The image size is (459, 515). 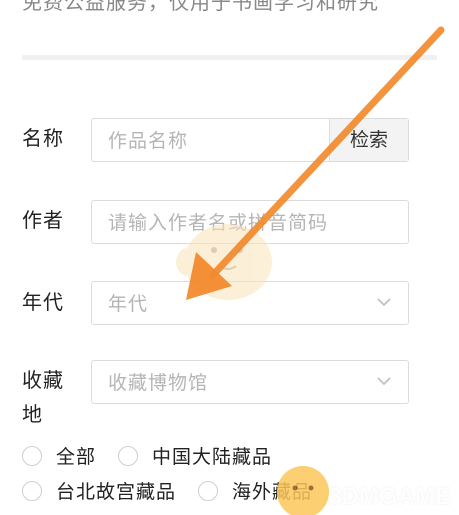 I want to click on radio-label-mainland: 中国大陆藏品, so click(x=212, y=457).